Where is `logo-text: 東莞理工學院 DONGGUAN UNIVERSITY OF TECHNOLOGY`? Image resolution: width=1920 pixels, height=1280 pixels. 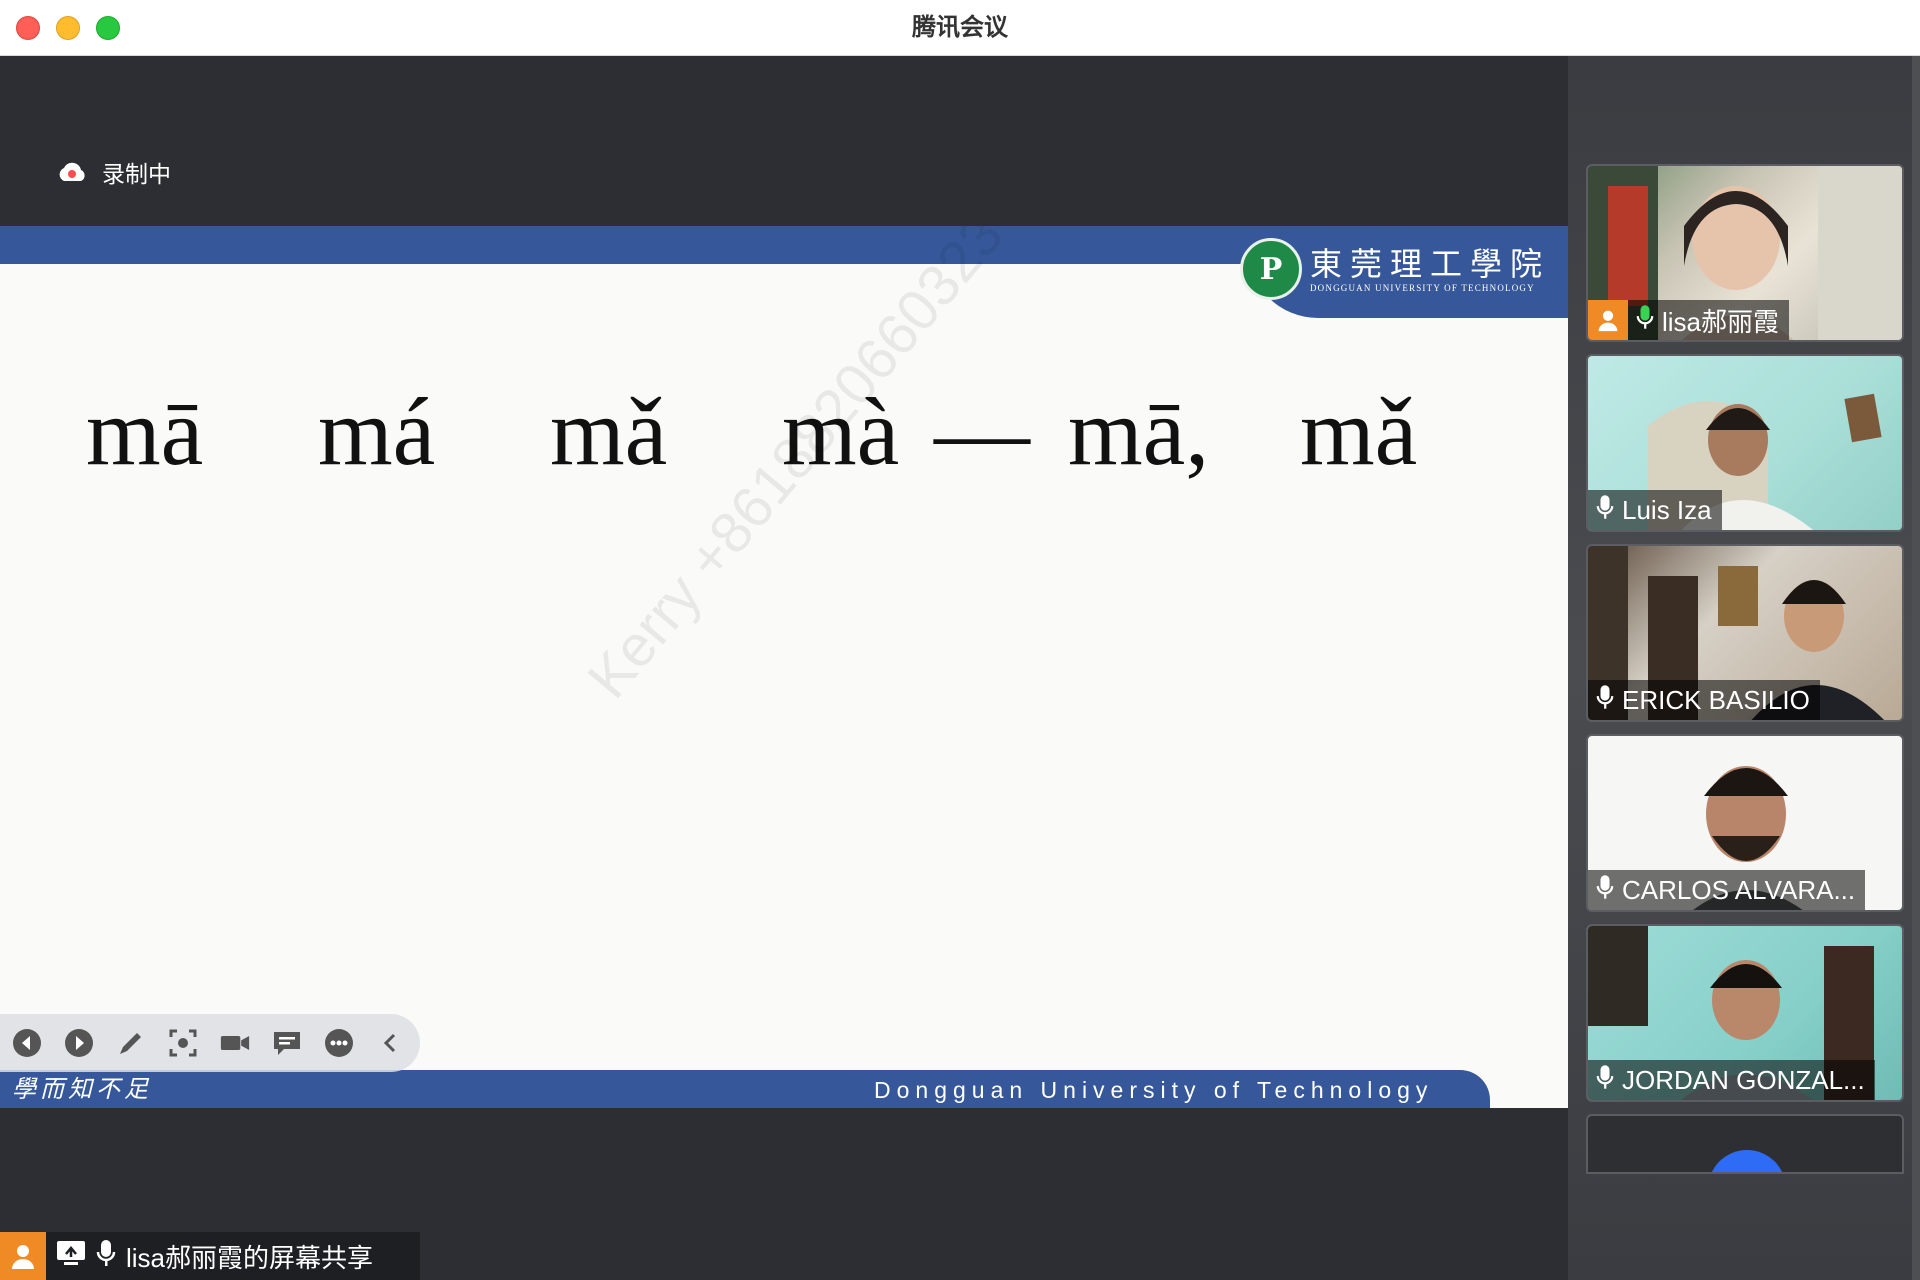
logo-text: 東莞理工學院 DONGGUAN UNIVERSITY OF TECHNOLOGY is located at coordinates (1430, 269).